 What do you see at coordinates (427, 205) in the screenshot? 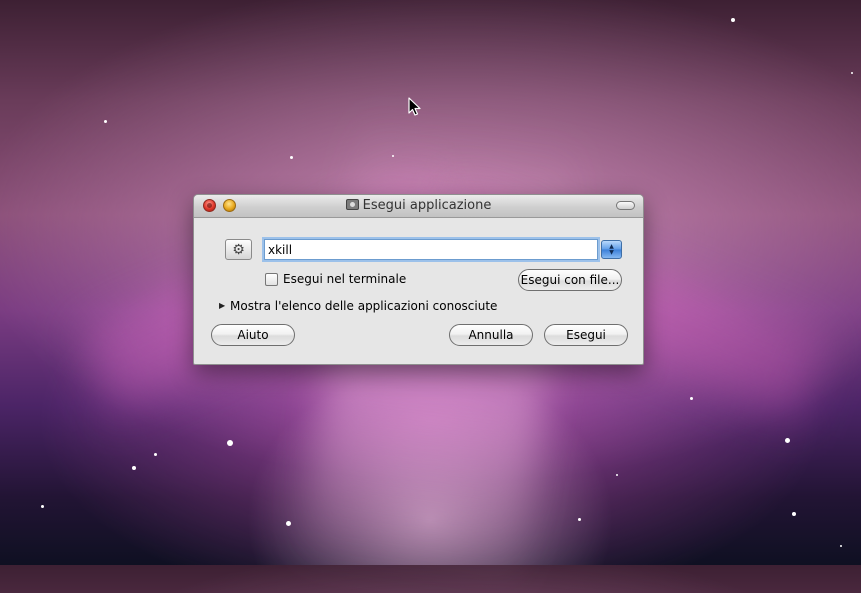
I see `window-title-text: Esegui applicazione` at bounding box center [427, 205].